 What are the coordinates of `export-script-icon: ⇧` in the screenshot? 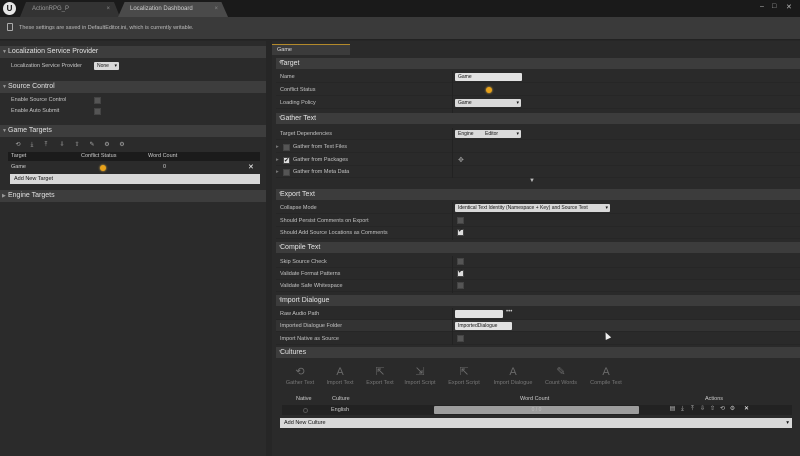 It's located at (712, 409).